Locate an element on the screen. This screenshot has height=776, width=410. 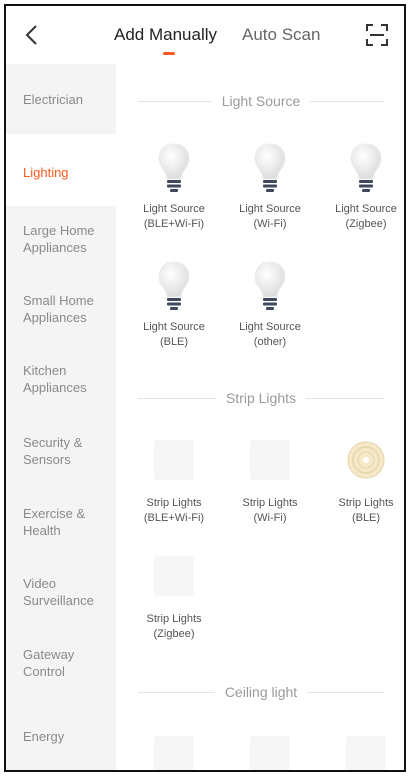
section-header-strip-lights: Strip Lights is located at coordinates (261, 398).